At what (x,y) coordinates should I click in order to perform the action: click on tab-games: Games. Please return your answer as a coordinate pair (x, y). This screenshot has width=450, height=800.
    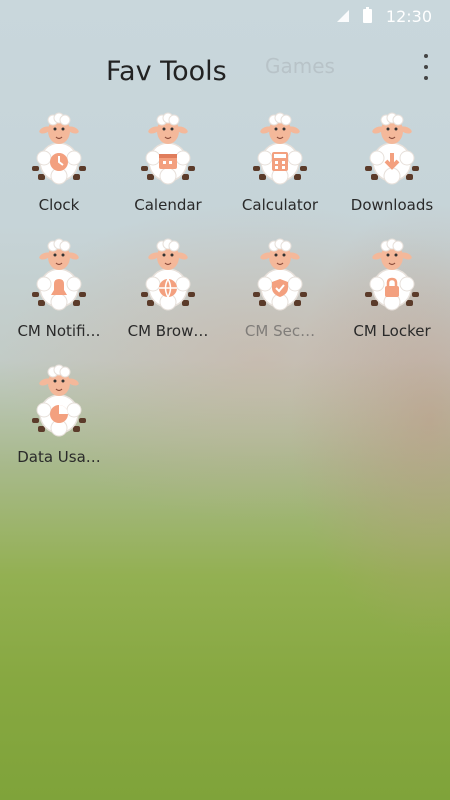
    Looking at the image, I should click on (300, 66).